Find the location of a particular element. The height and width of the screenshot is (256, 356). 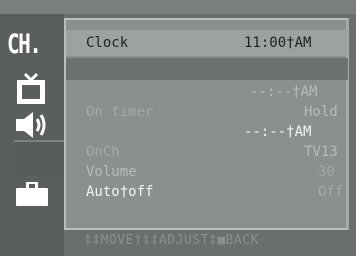

tv-icon is located at coordinates (31, 89).